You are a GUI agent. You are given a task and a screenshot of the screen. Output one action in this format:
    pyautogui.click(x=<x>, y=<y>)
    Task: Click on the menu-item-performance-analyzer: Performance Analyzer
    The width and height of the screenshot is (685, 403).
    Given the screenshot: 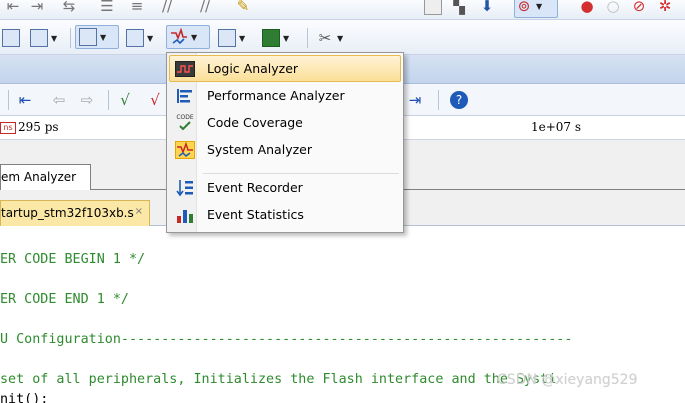 What is the action you would take?
    pyautogui.click(x=285, y=95)
    